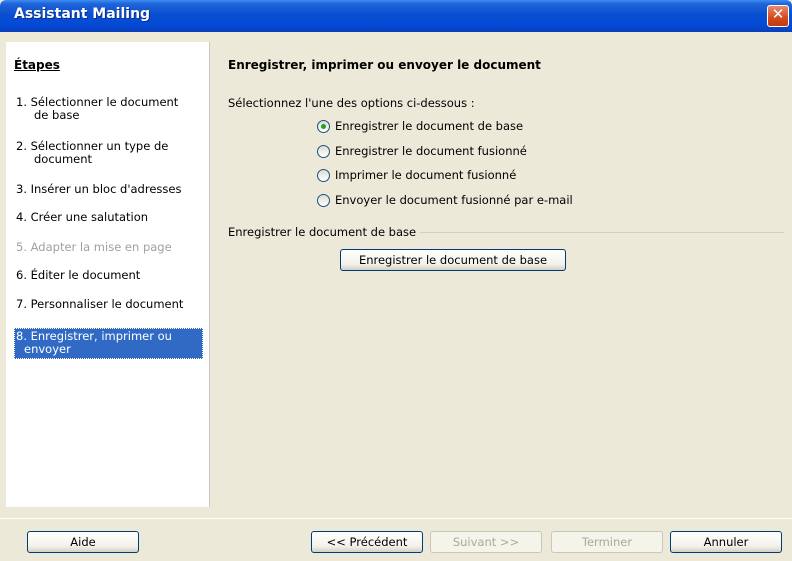 Image resolution: width=792 pixels, height=561 pixels. Describe the element at coordinates (47, 349) in the screenshot. I see `step-label-cont: envoyer` at that location.